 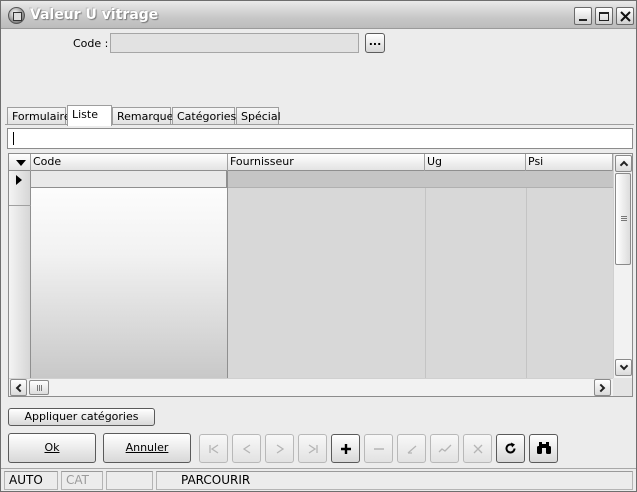 I want to click on row-indicator-column, so click(x=20, y=274).